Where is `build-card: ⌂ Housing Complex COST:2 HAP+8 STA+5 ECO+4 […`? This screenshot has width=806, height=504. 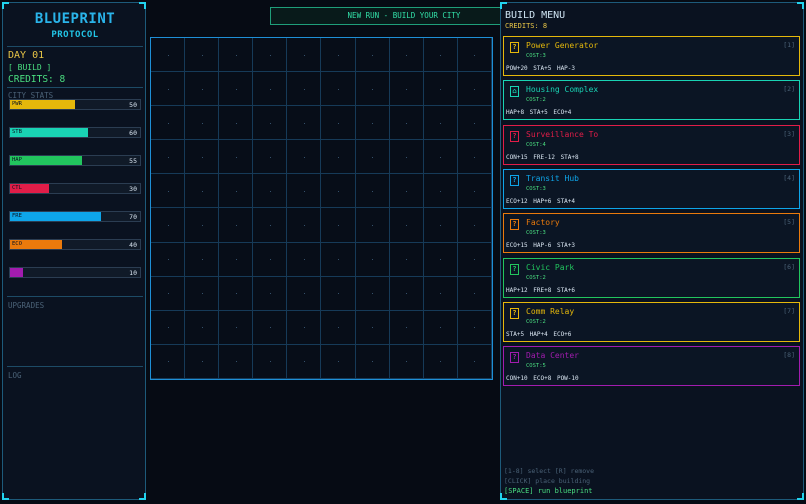
build-card: ⌂ Housing Complex COST:2 HAP+8 STA+5 ECO+4 [… is located at coordinates (651, 100).